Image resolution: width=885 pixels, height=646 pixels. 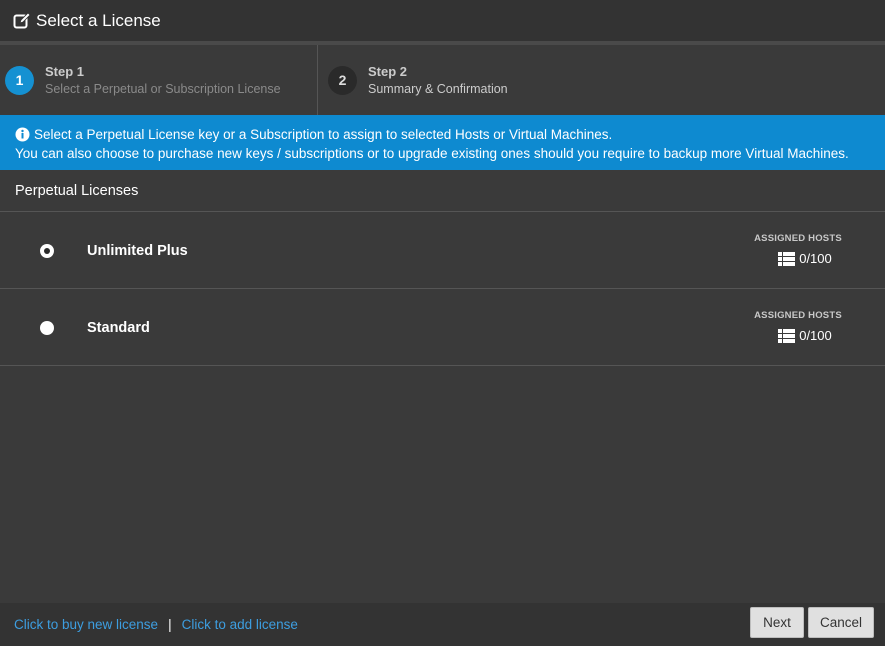 I want to click on edit-icon, so click(x=22, y=20).